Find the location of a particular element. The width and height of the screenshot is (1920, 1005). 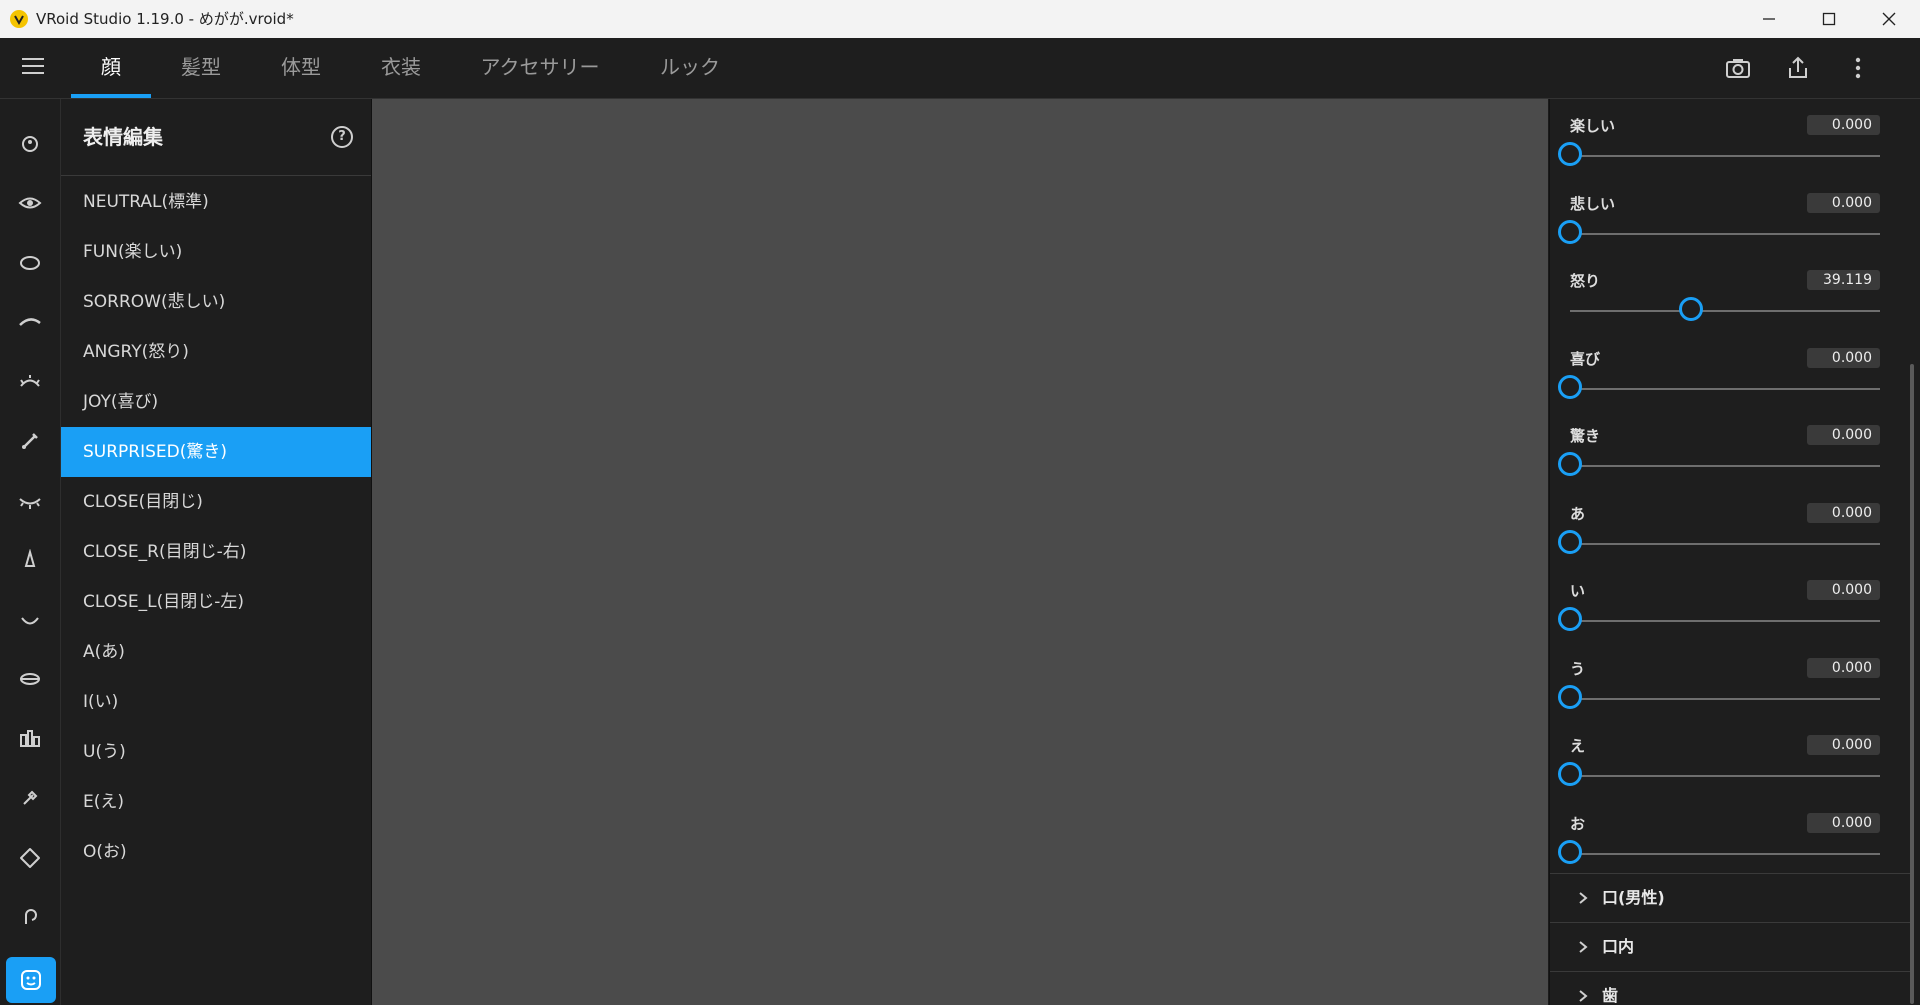

title-bar: VRoid Studio 1.19.0 - めがが.vroid* is located at coordinates (960, 19).